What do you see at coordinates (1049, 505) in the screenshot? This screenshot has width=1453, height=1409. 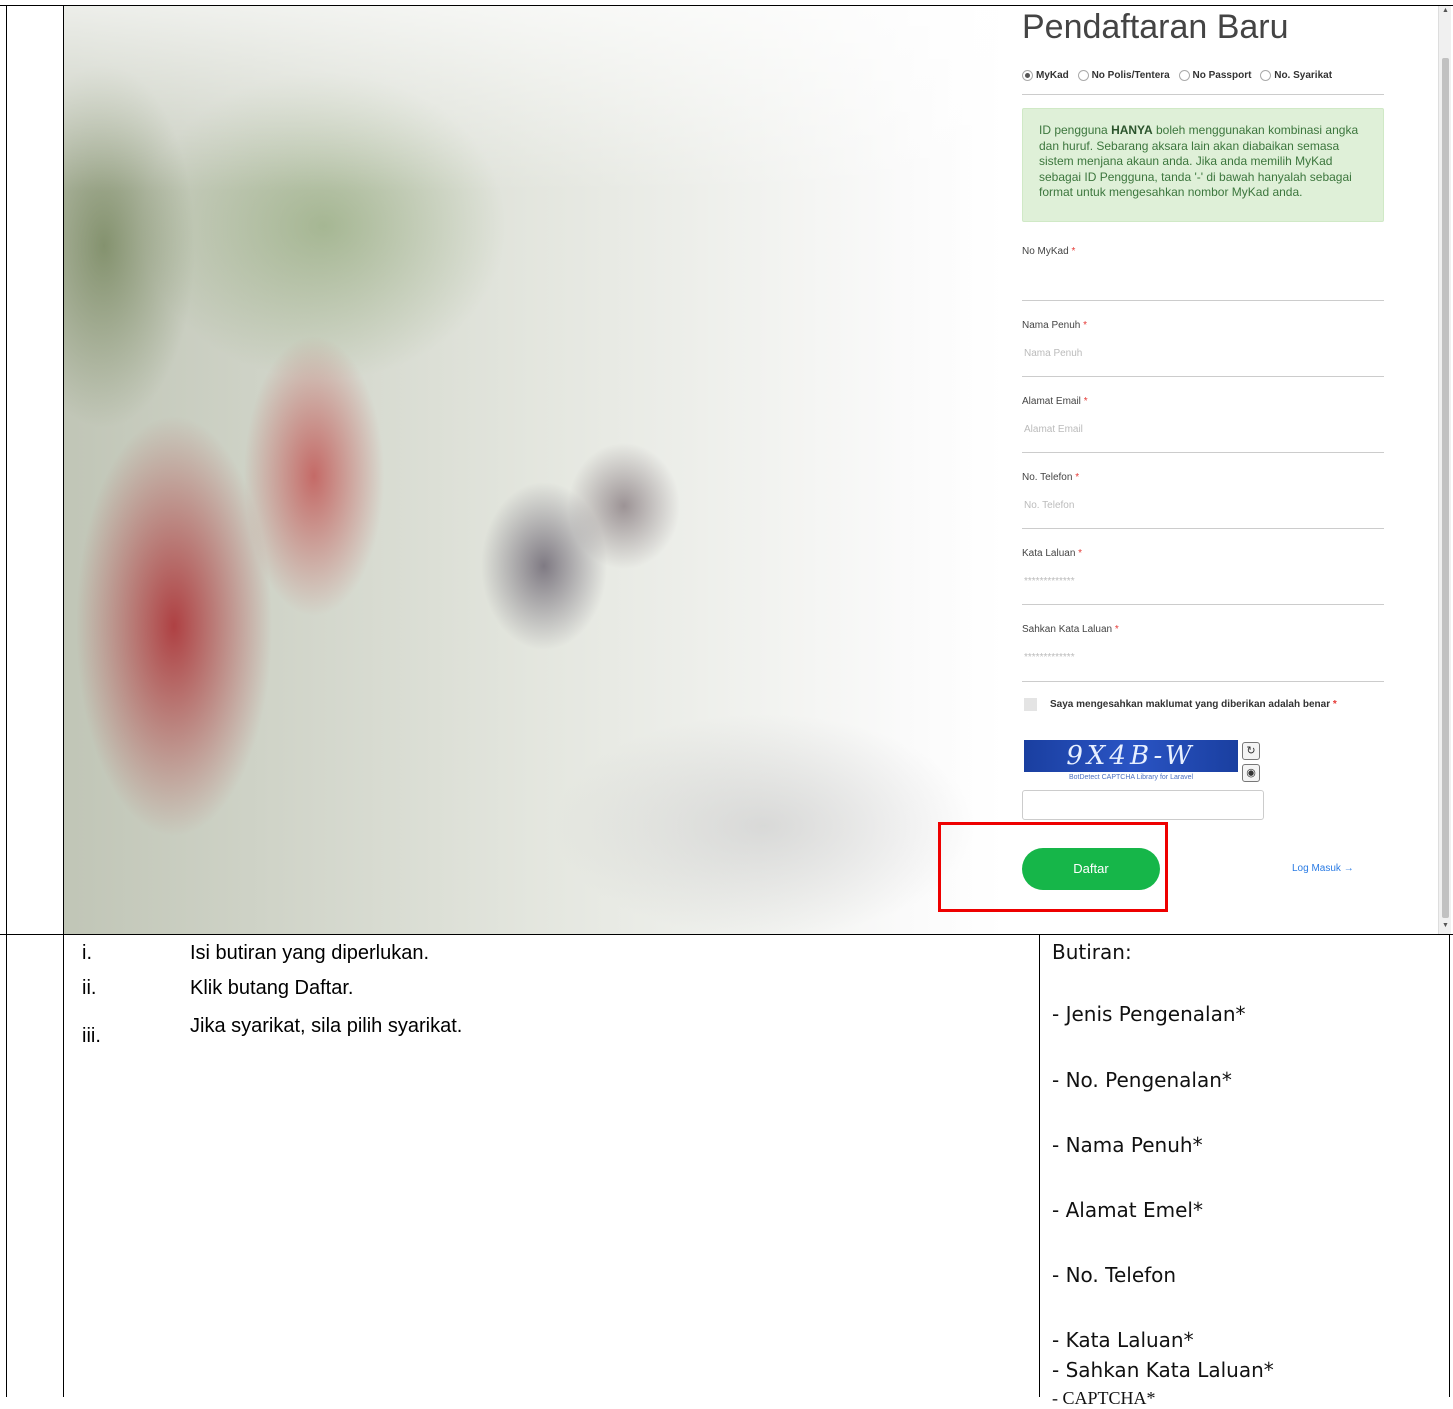 I see `phone-input: No. Telefon` at bounding box center [1049, 505].